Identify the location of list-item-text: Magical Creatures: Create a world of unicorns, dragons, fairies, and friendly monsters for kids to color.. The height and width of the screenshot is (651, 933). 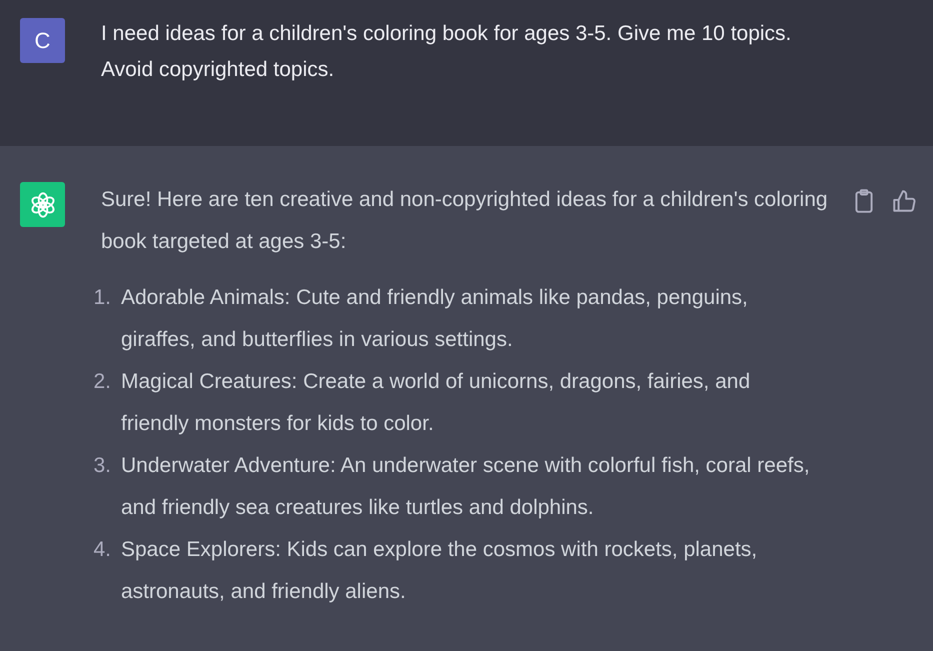
(436, 403).